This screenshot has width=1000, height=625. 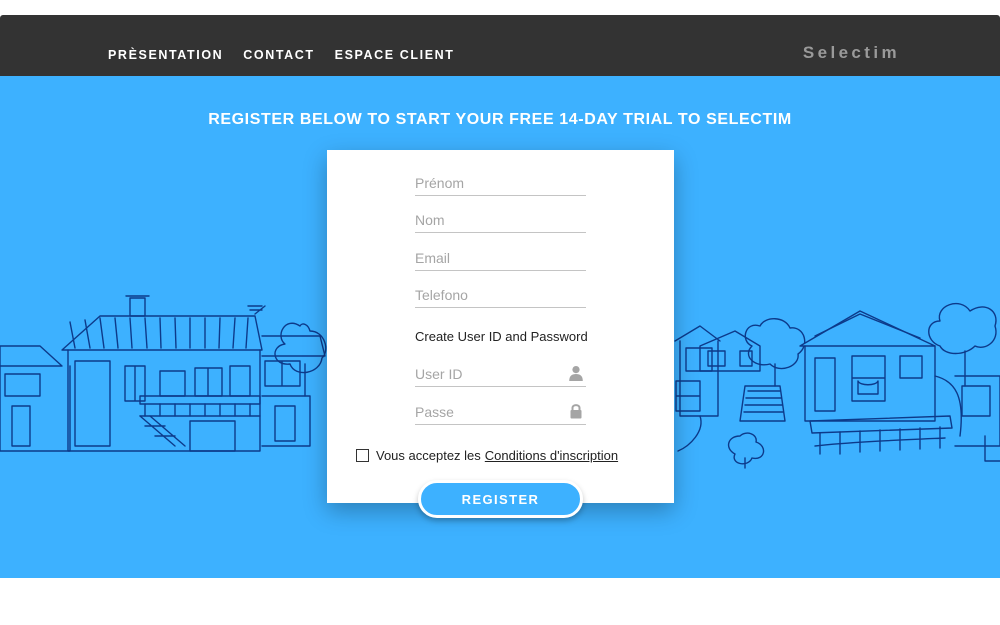 What do you see at coordinates (428, 455) in the screenshot?
I see `terms-text: Vous acceptez les` at bounding box center [428, 455].